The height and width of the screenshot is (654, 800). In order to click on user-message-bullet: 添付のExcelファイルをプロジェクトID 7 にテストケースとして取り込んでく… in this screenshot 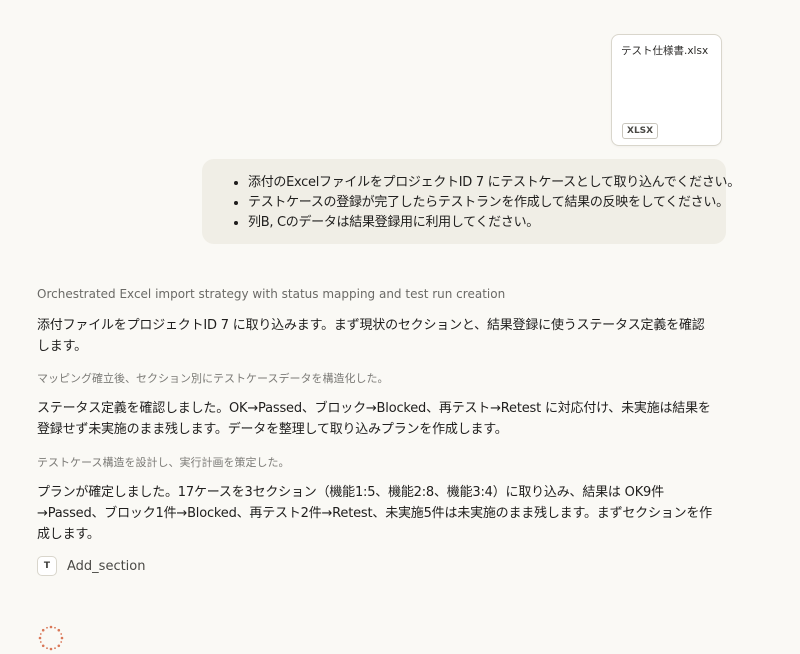, I will do `click(494, 183)`.